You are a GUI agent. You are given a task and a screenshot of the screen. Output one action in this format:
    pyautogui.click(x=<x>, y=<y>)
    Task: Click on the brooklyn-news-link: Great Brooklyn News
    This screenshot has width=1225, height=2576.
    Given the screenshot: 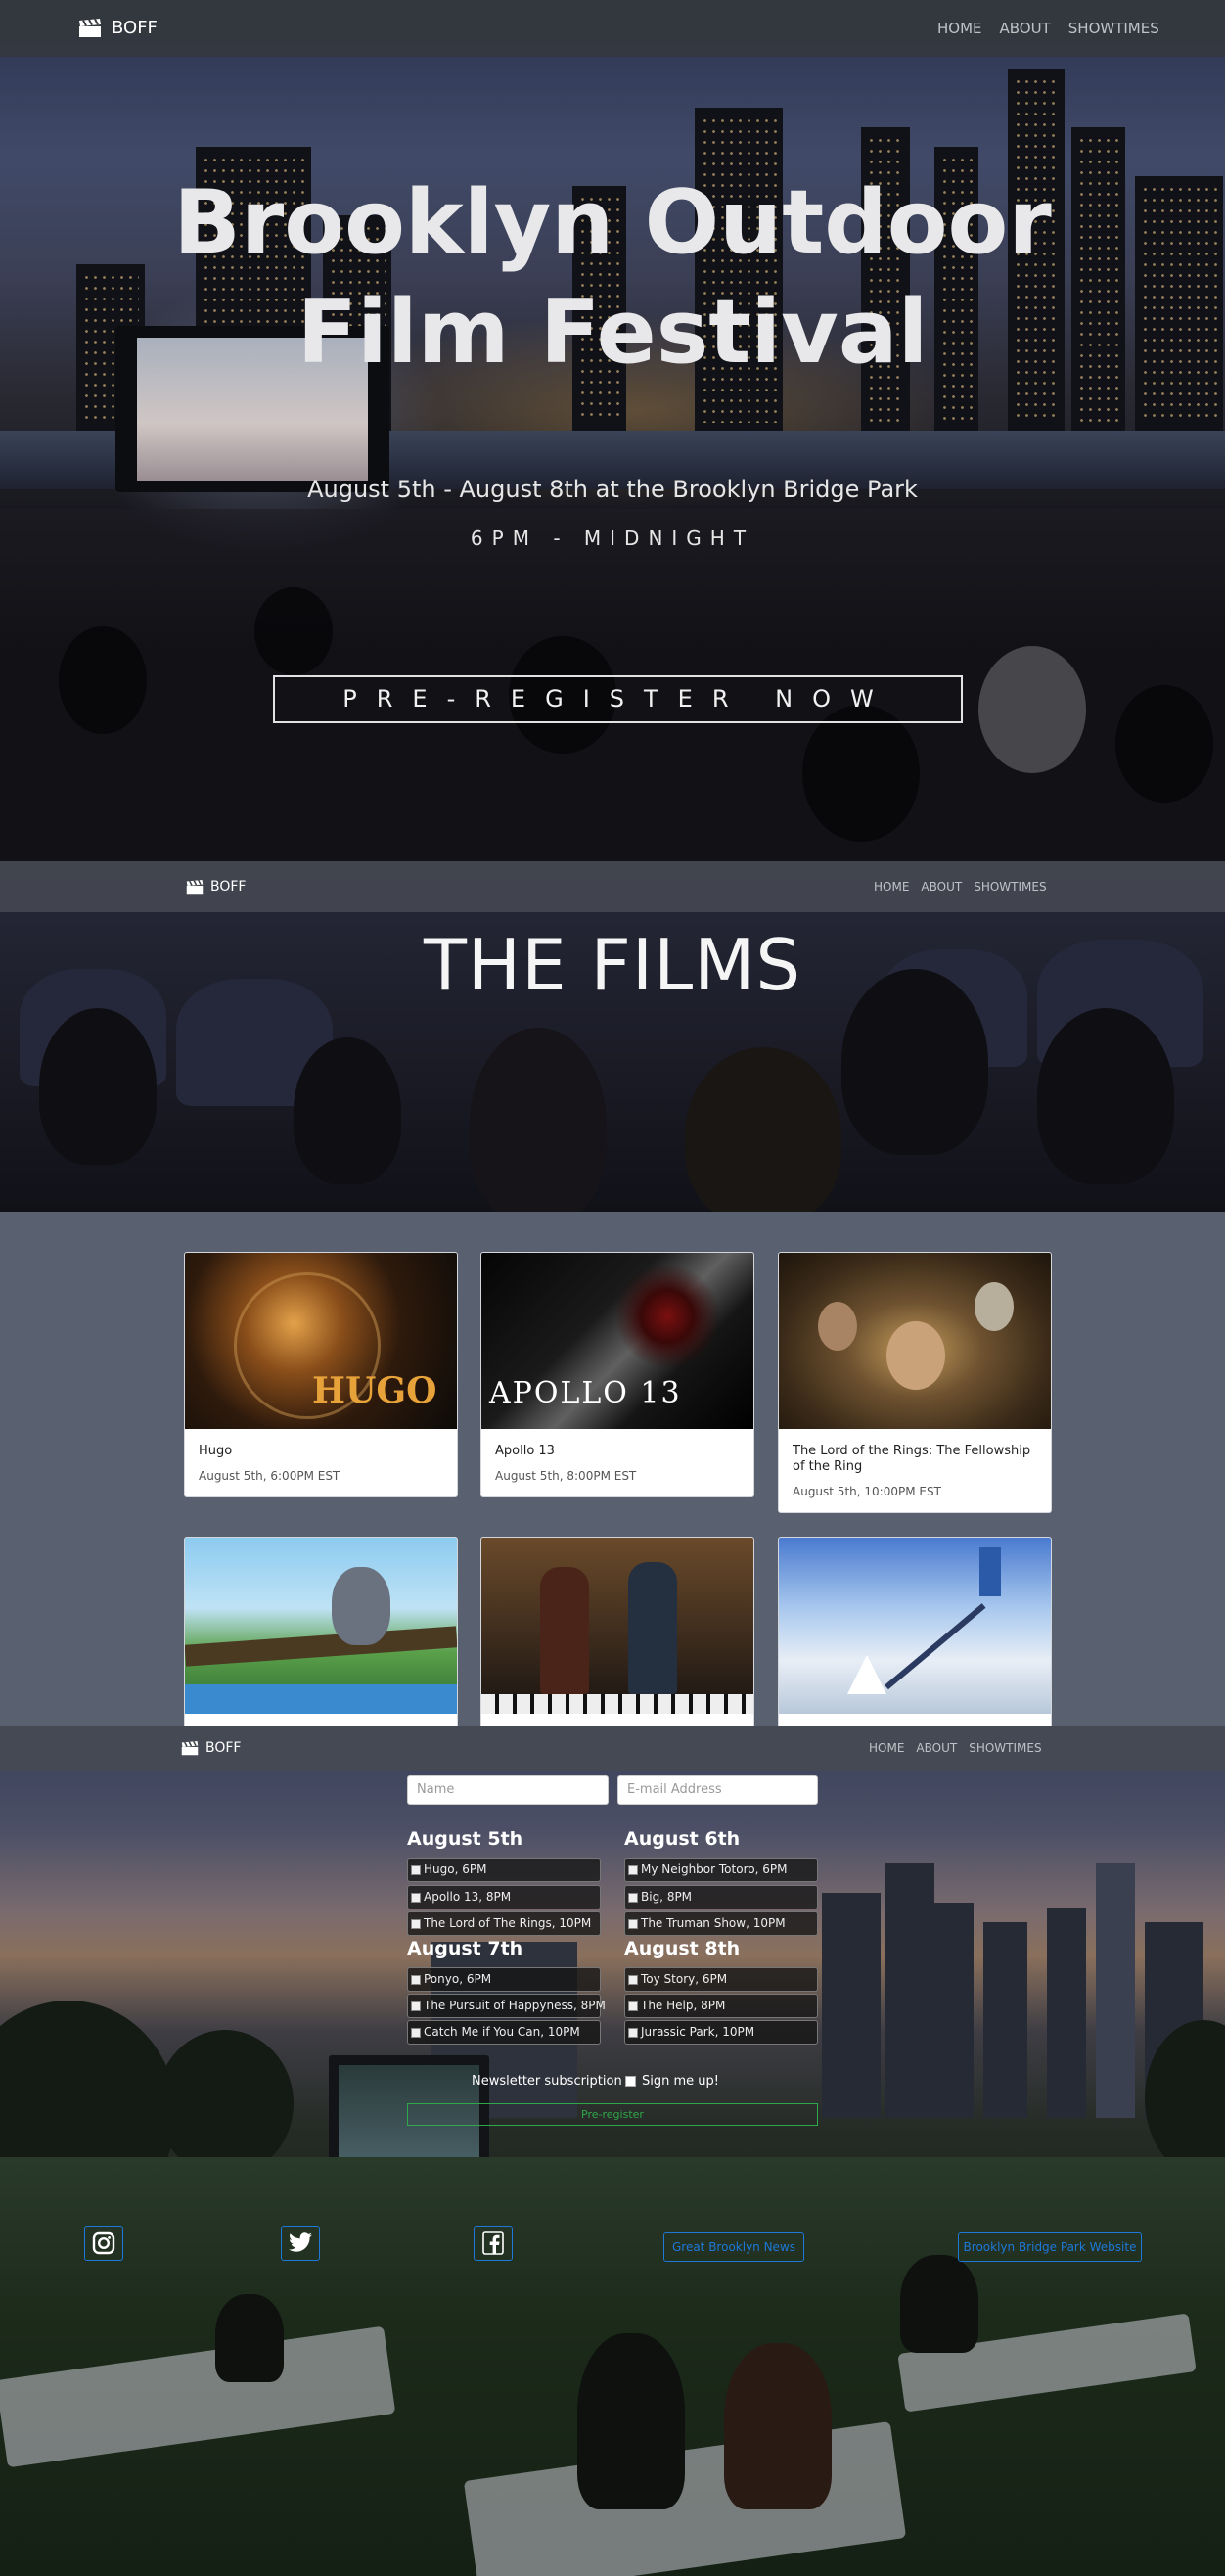 What is the action you would take?
    pyautogui.click(x=734, y=2247)
    